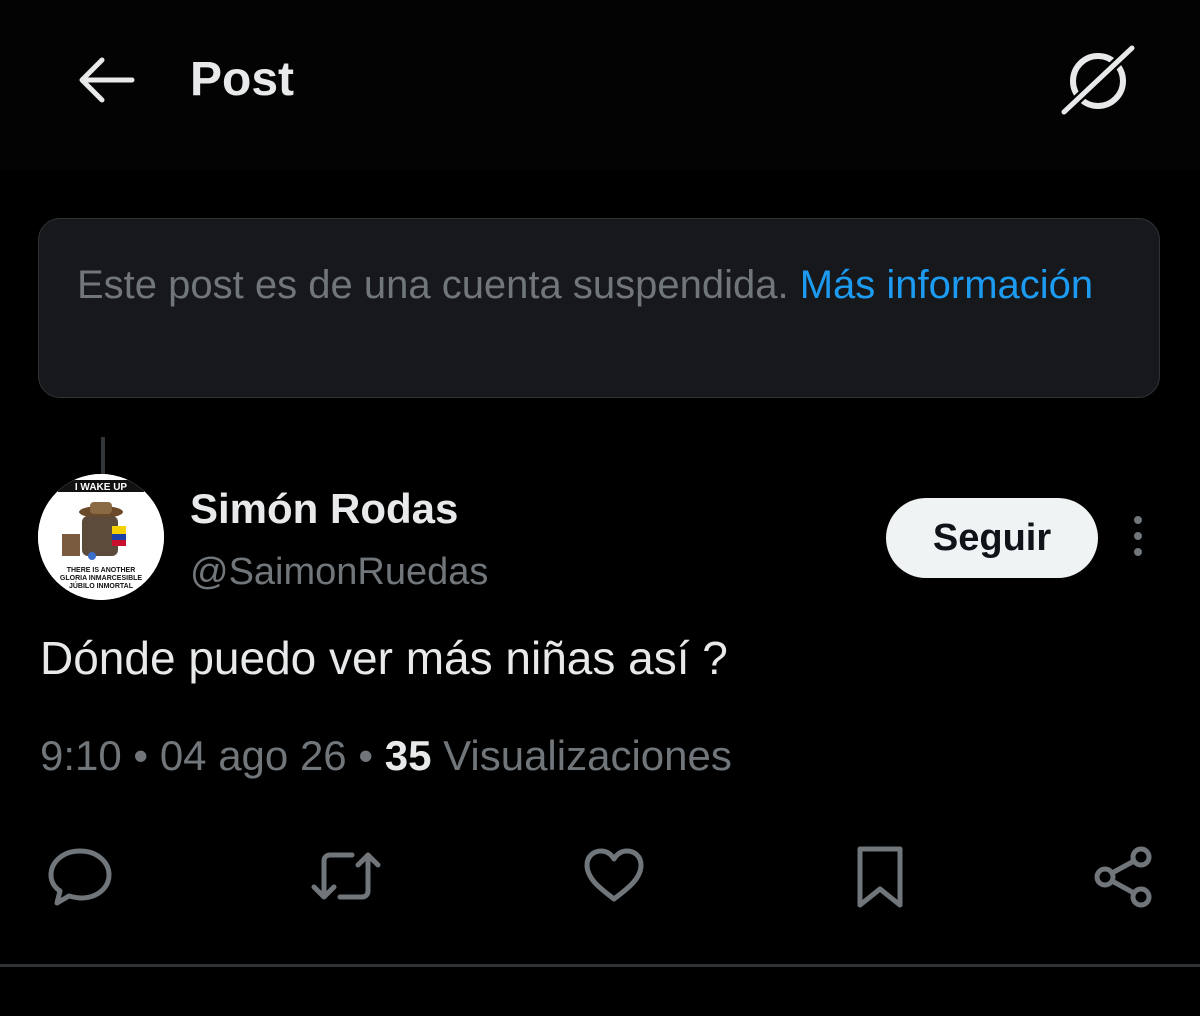  I want to click on avatar-top-text: I WAKE UP, so click(101, 487).